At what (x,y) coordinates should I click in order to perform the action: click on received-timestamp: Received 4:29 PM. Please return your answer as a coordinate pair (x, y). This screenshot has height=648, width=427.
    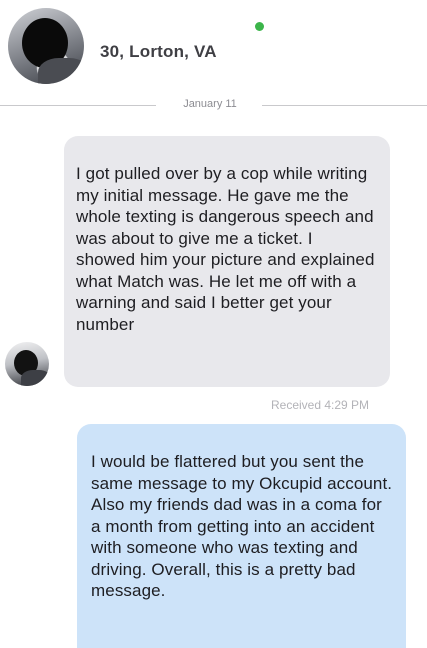
    Looking at the image, I should click on (320, 405).